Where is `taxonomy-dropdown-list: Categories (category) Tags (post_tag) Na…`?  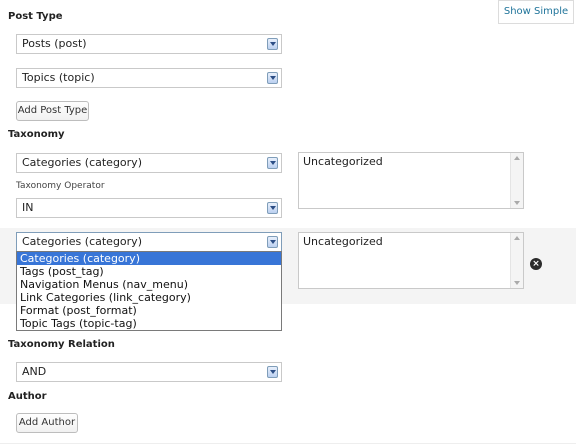 taxonomy-dropdown-list: Categories (category) Tags (post_tag) Na… is located at coordinates (149, 291).